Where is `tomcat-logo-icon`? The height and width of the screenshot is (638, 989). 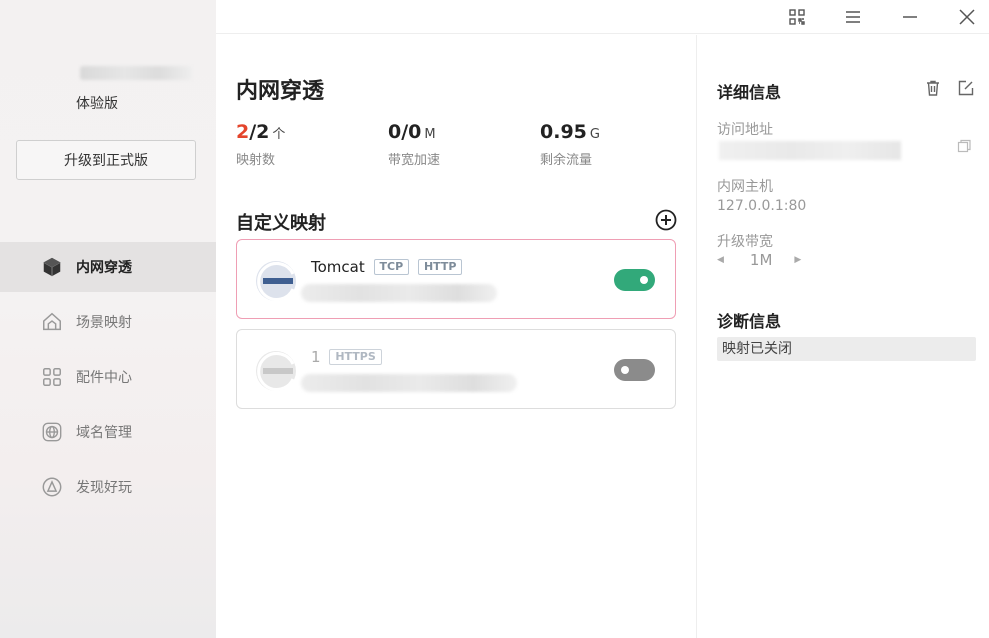 tomcat-logo-icon is located at coordinates (276, 281).